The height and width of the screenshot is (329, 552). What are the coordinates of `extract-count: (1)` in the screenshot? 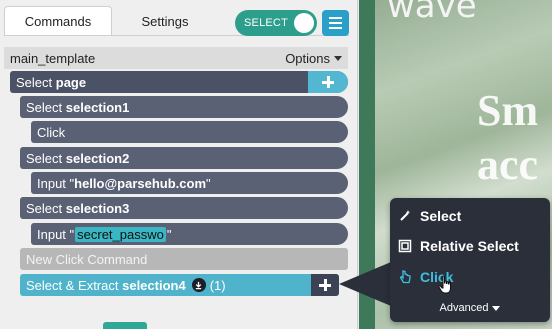 It's located at (217, 285).